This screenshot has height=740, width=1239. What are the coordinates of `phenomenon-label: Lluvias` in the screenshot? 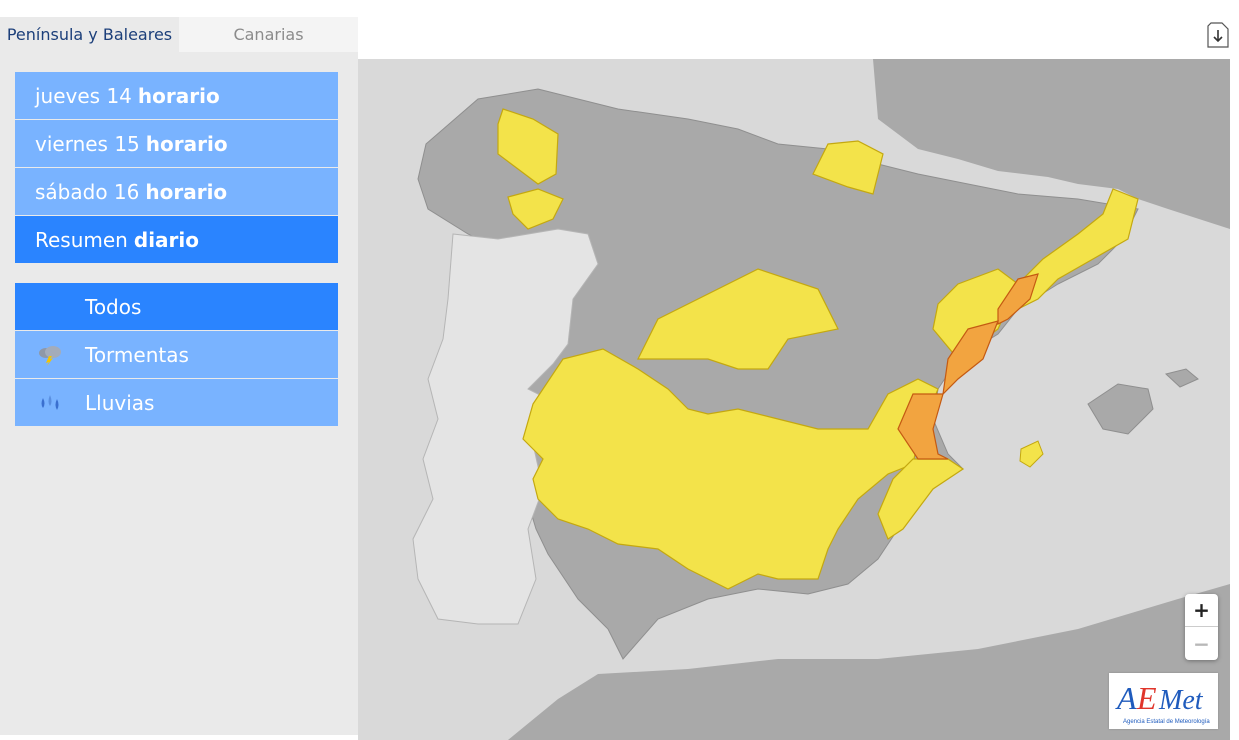 It's located at (120, 402).